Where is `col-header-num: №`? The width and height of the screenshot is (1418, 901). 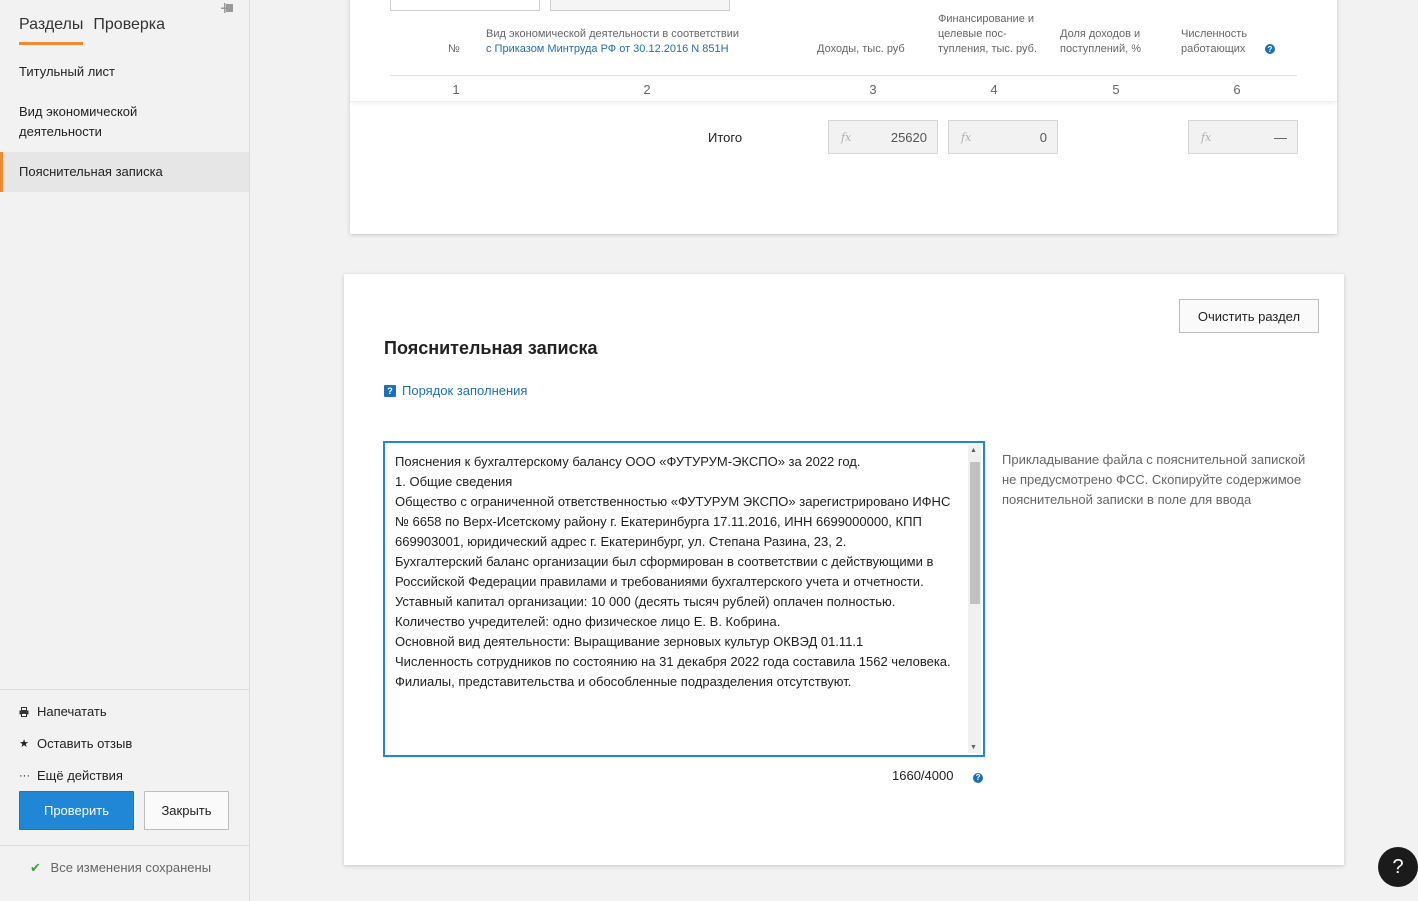
col-header-num: № is located at coordinates (454, 49).